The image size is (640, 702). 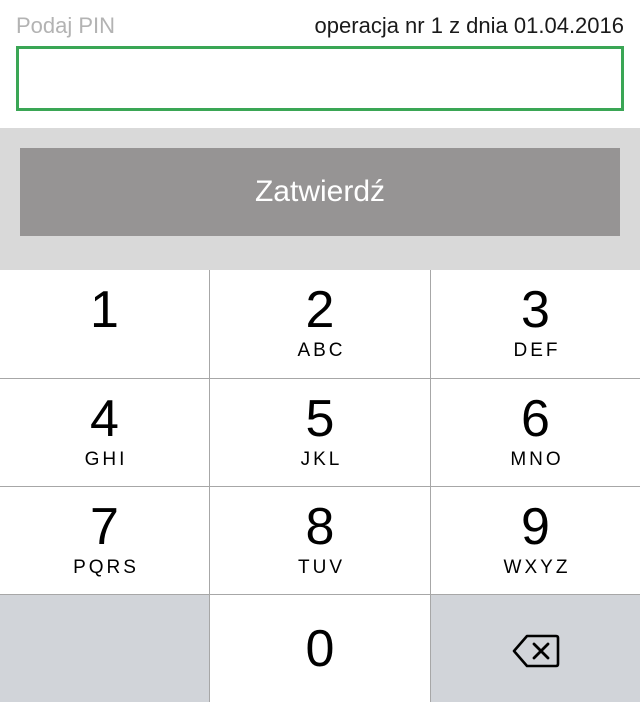 What do you see at coordinates (535, 310) in the screenshot?
I see `key-digit: 3` at bounding box center [535, 310].